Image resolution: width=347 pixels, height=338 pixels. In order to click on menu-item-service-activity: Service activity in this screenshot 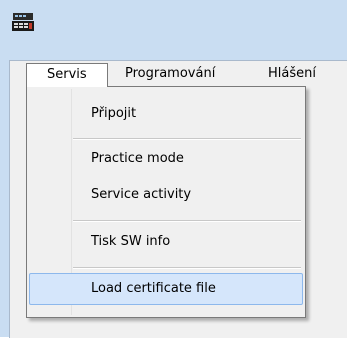, I will do `click(166, 195)`.